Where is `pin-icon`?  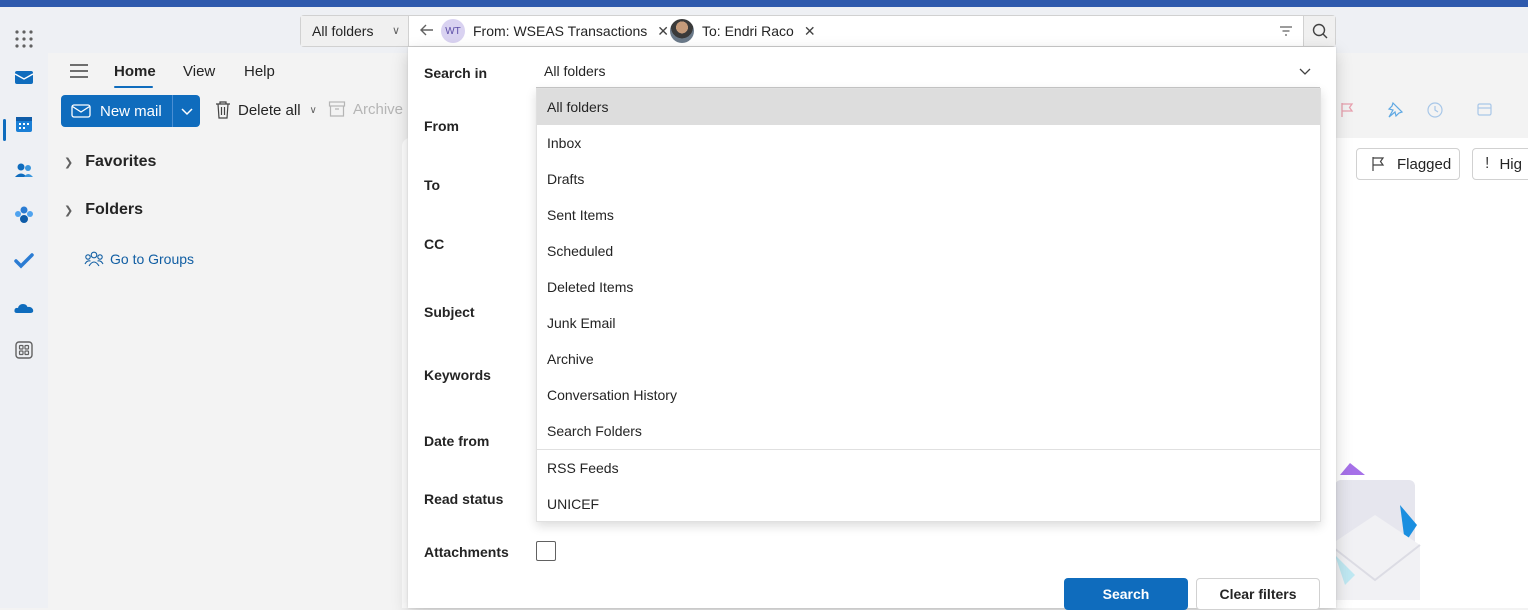 pin-icon is located at coordinates (1395, 110).